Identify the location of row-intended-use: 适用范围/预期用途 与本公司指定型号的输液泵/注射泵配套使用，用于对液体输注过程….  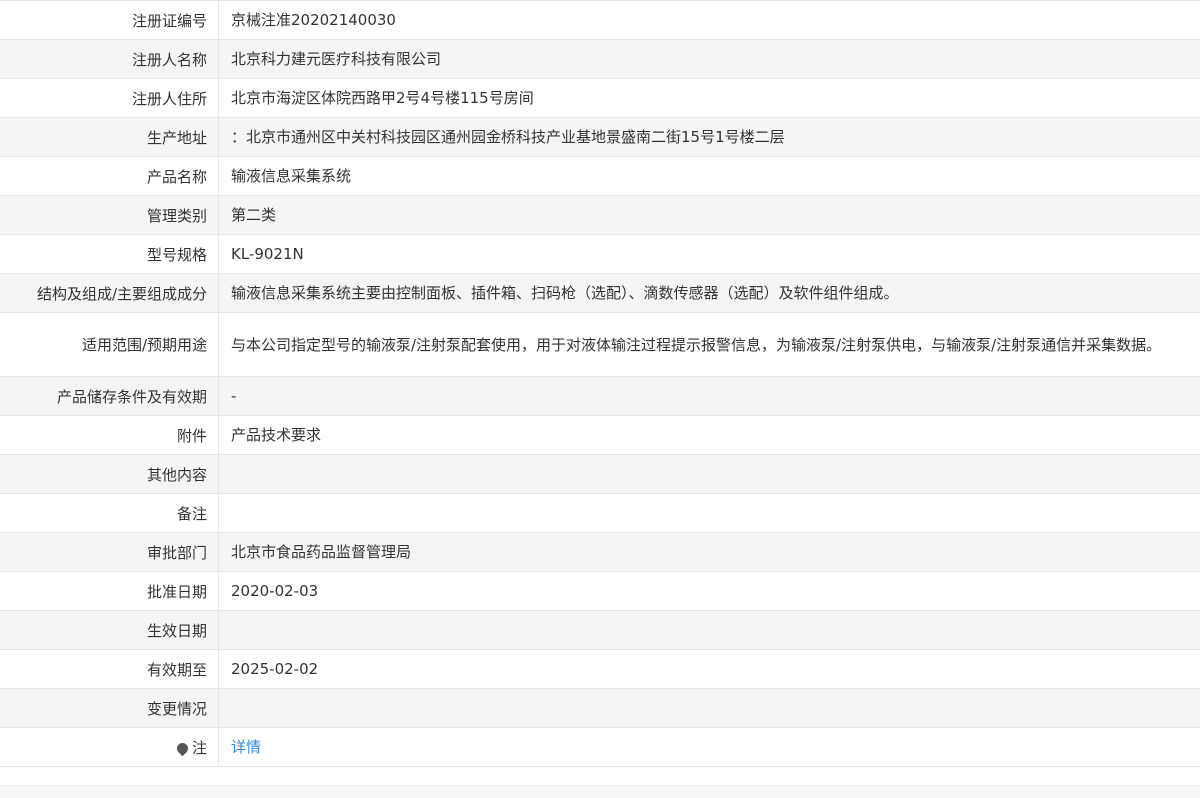
(600, 345).